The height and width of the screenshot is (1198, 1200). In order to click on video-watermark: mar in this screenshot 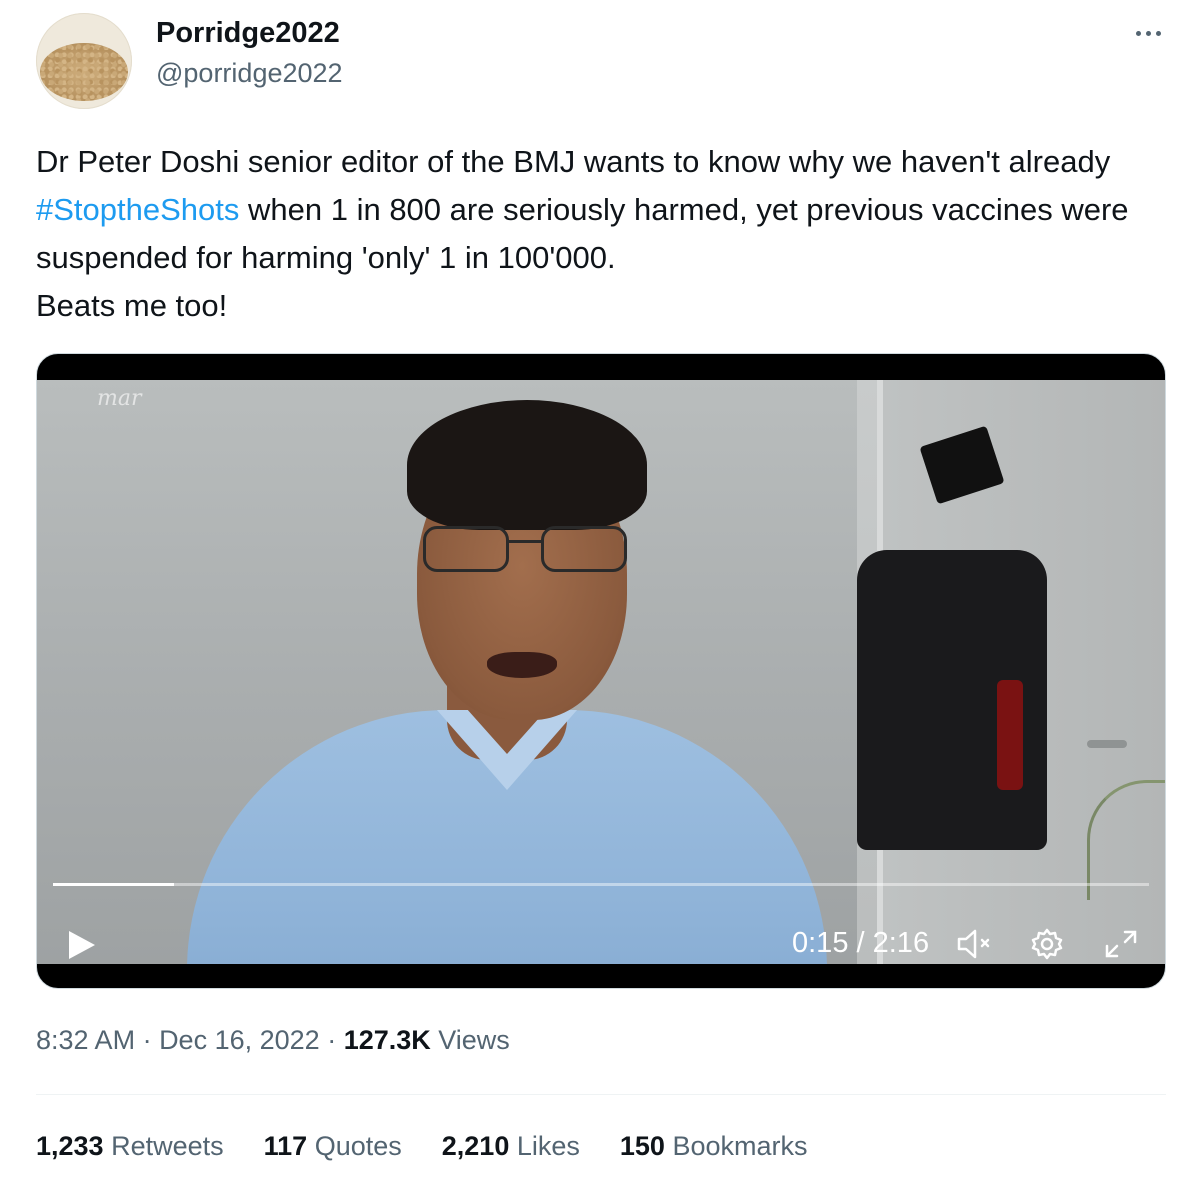, I will do `click(119, 398)`.